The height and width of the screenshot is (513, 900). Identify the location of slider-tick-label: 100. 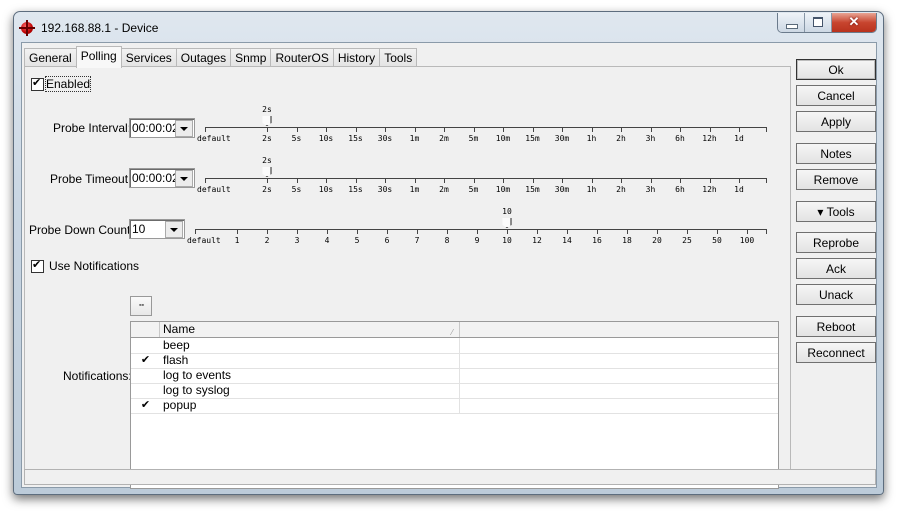
(747, 240).